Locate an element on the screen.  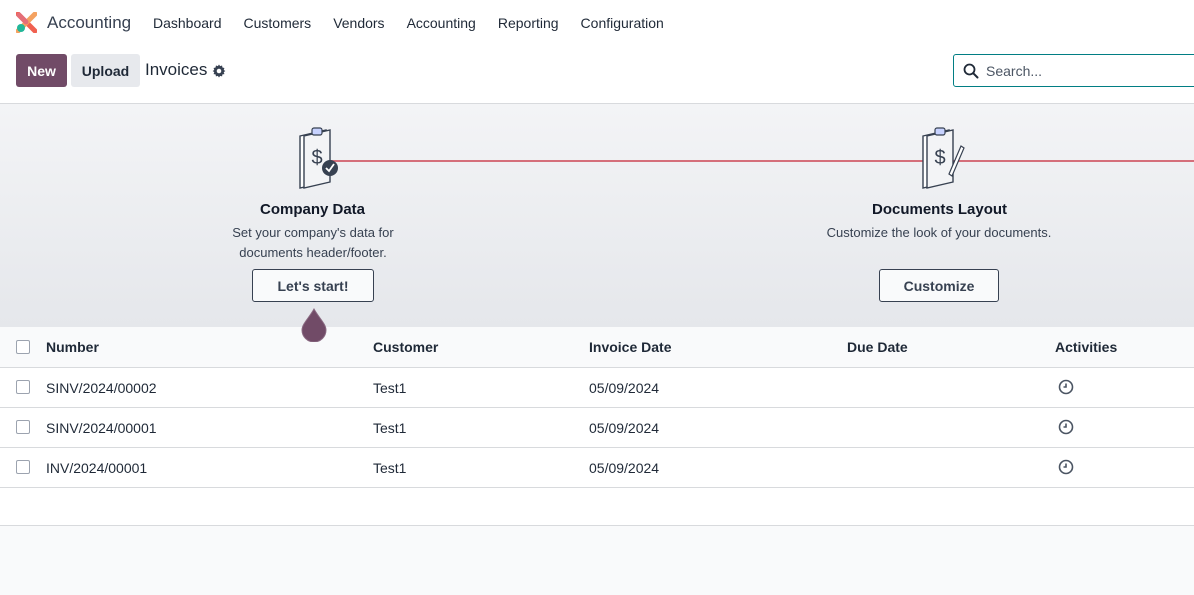
menu-item-dashboard: Dashboard is located at coordinates (187, 23).